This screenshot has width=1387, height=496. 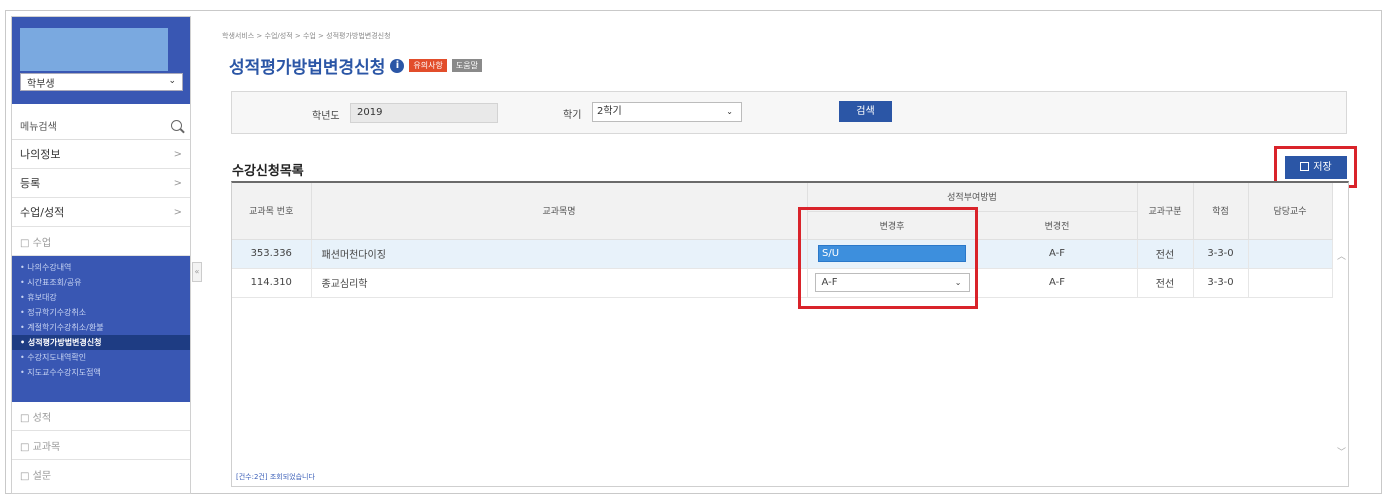 I want to click on menu-search-input: 메뉴검색, so click(x=101, y=125).